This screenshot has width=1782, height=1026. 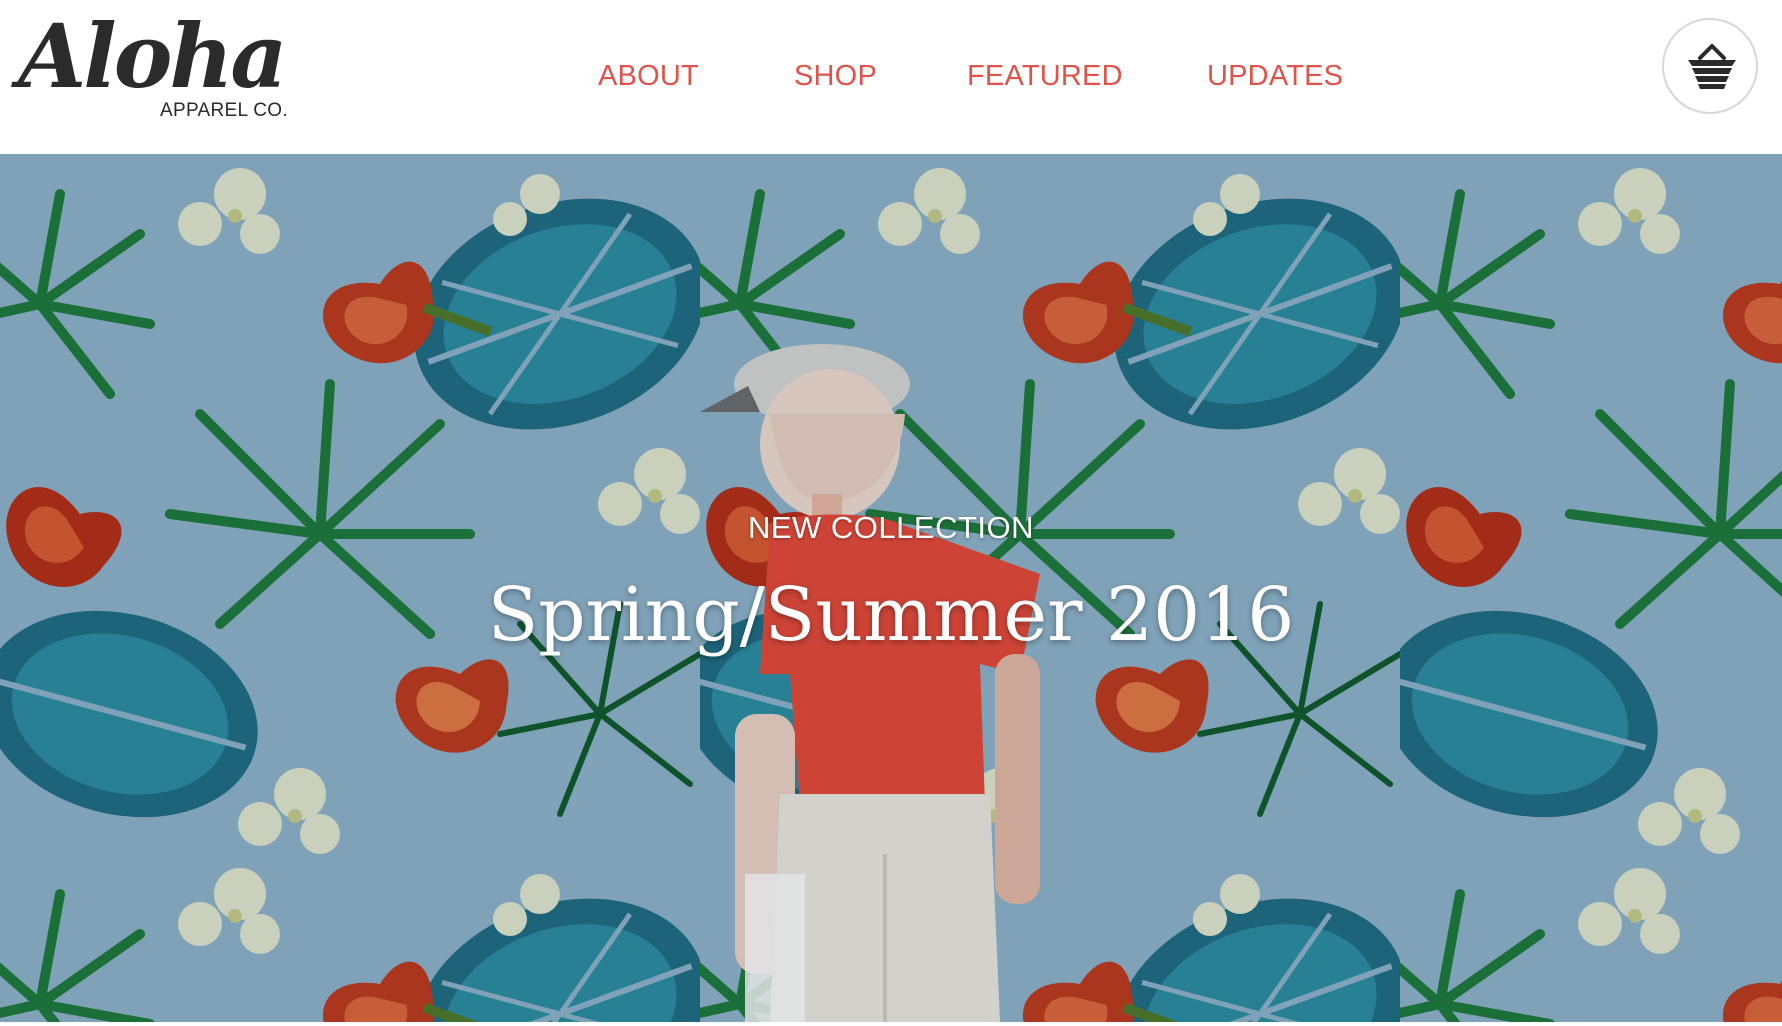 I want to click on basket-icon, so click(x=1712, y=66).